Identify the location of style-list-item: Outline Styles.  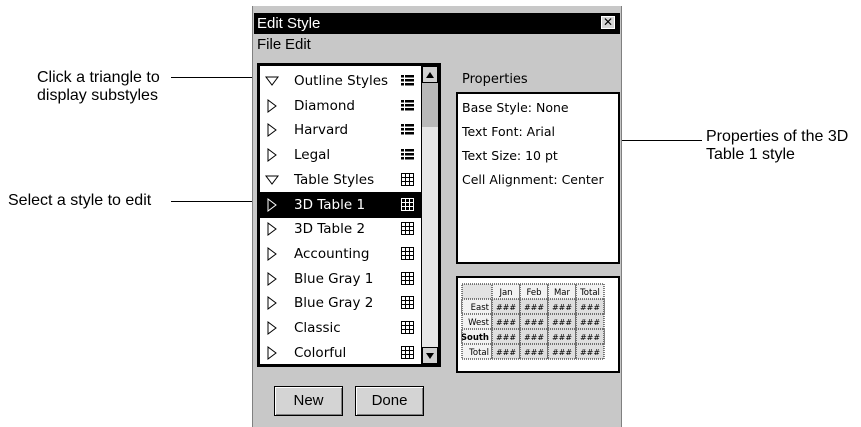
(340, 81).